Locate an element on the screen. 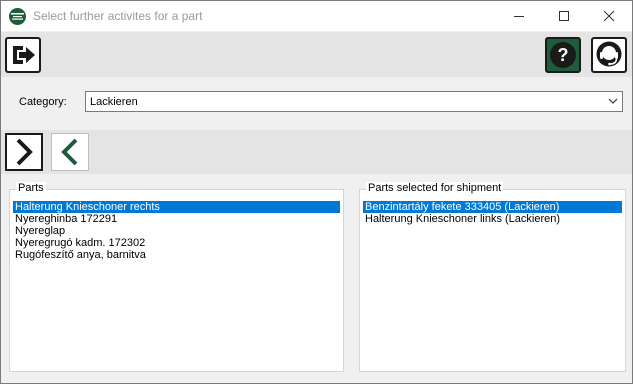  close-icon is located at coordinates (609, 16).